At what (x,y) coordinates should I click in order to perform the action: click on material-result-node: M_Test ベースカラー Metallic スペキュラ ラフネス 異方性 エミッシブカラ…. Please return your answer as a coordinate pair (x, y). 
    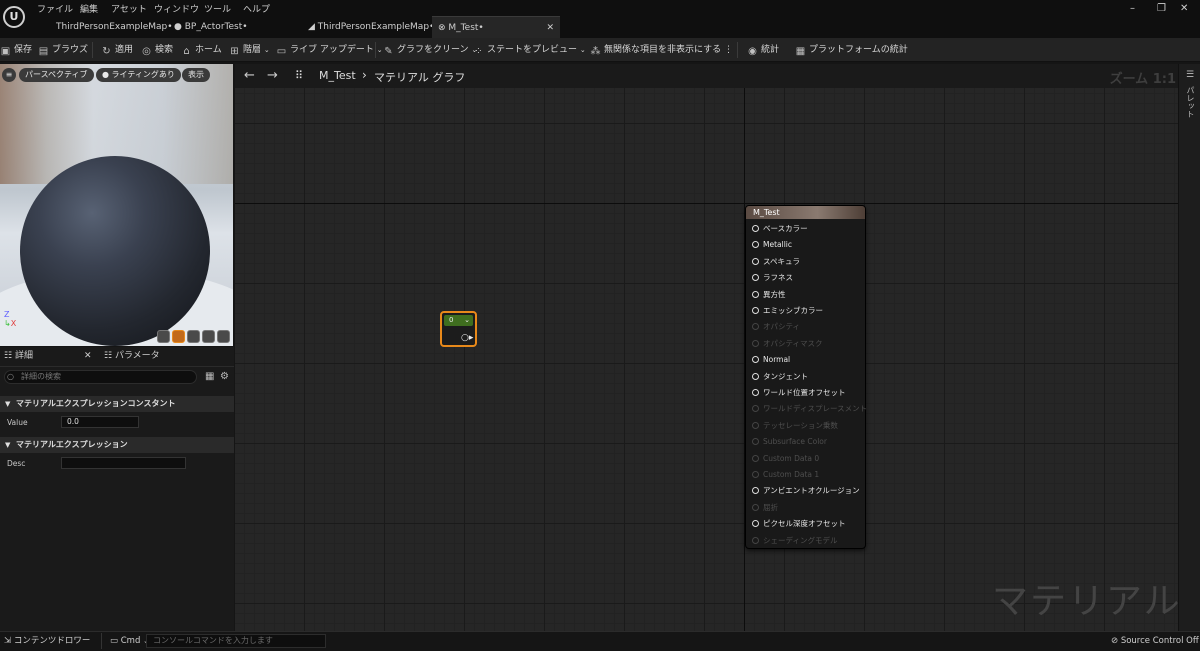
    Looking at the image, I should click on (806, 377).